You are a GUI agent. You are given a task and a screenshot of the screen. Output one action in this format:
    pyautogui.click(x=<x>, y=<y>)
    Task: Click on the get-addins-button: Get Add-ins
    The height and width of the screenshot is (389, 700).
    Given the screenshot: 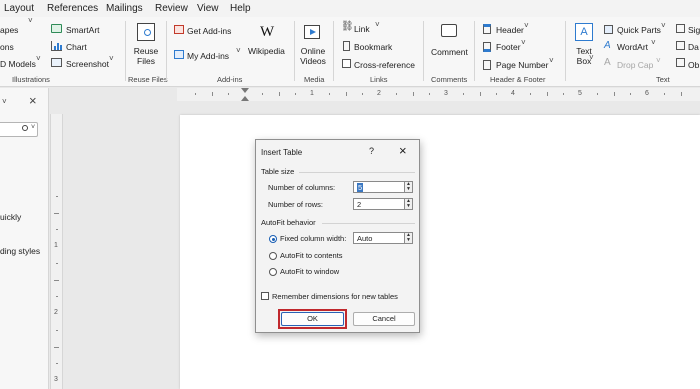 What is the action you would take?
    pyautogui.click(x=209, y=31)
    